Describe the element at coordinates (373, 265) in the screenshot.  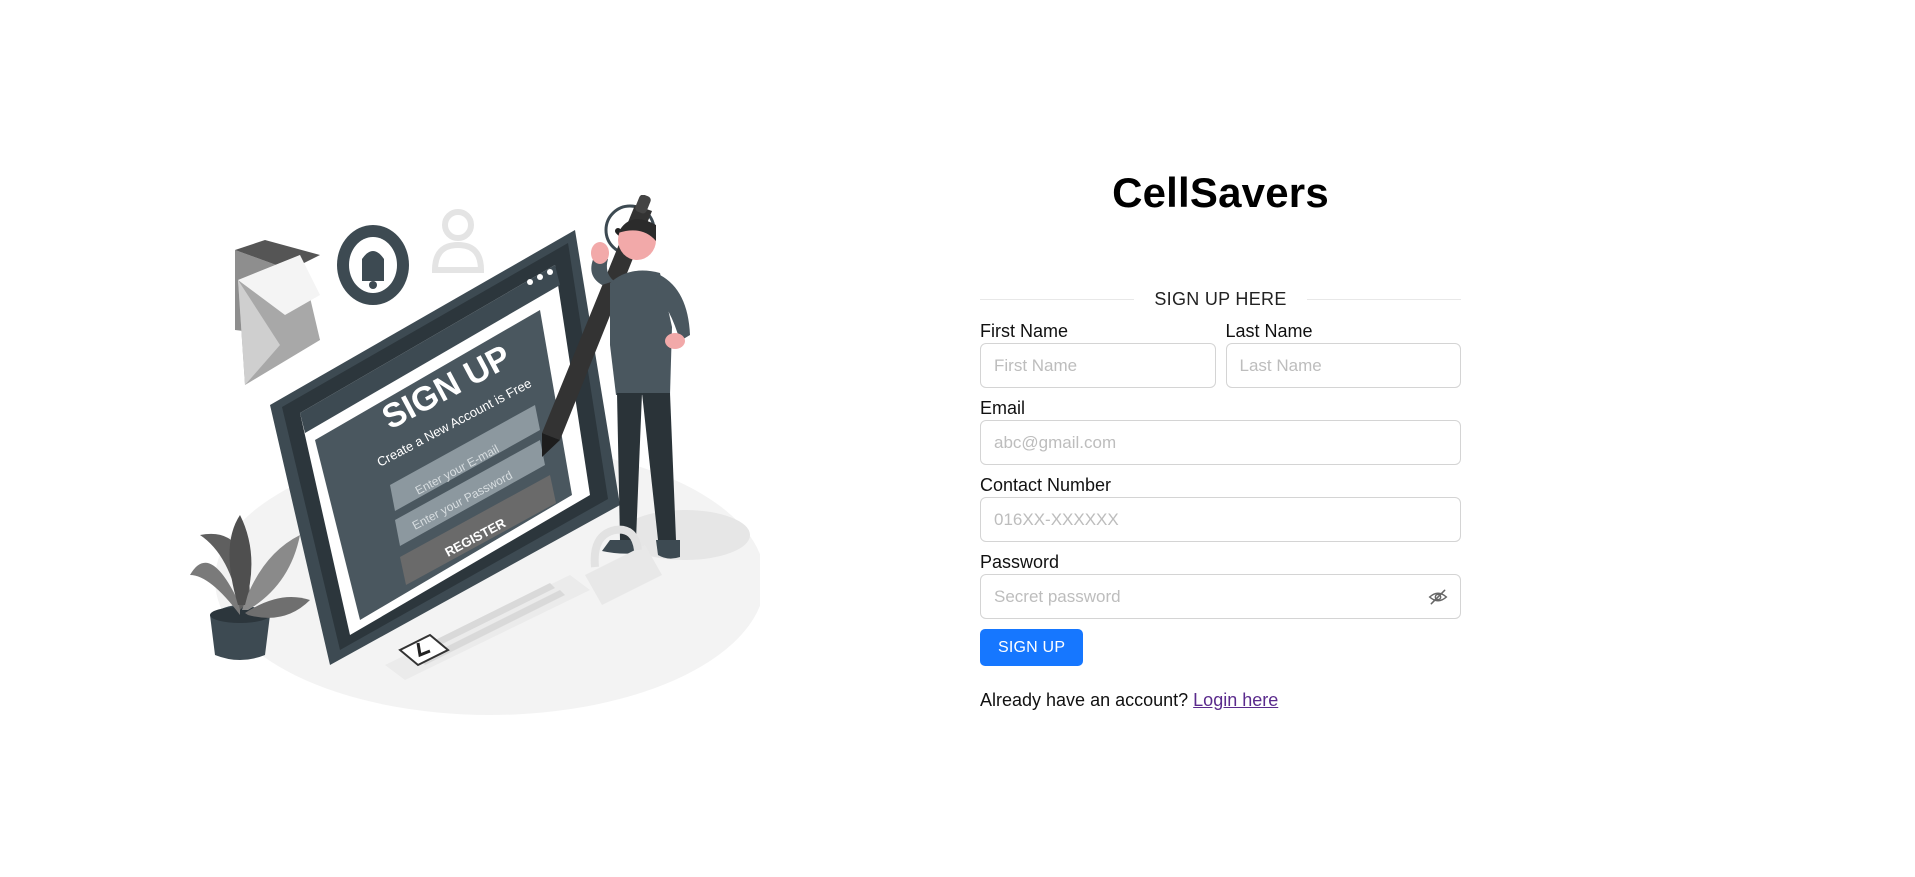
I see `bell-icon` at that location.